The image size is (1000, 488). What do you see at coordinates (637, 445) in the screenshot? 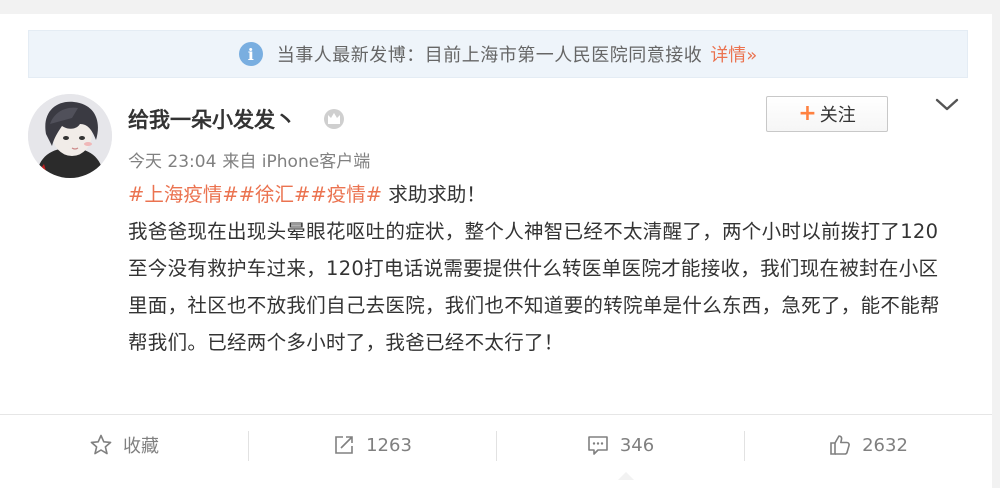
I see `comment-count: 346` at bounding box center [637, 445].